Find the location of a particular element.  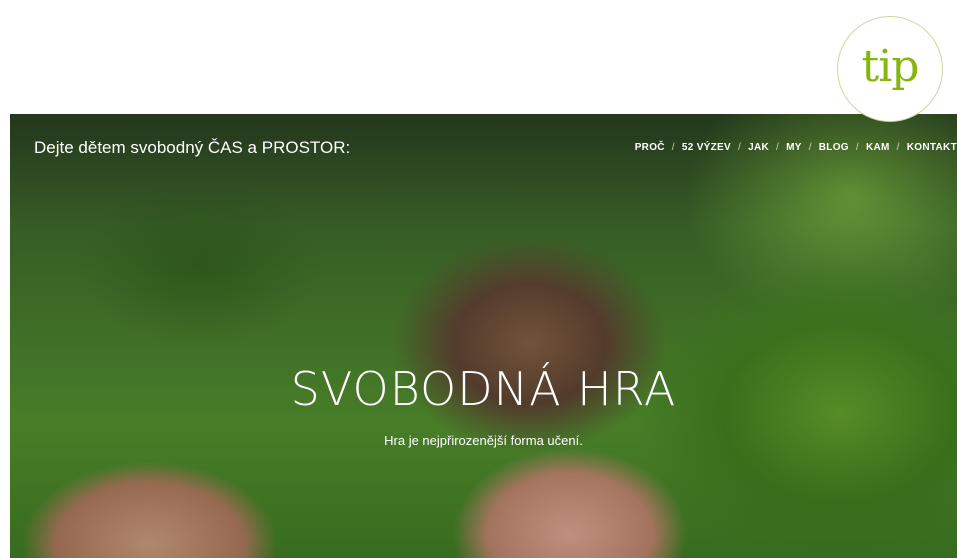

tip-logo-badge: tip is located at coordinates (890, 69).